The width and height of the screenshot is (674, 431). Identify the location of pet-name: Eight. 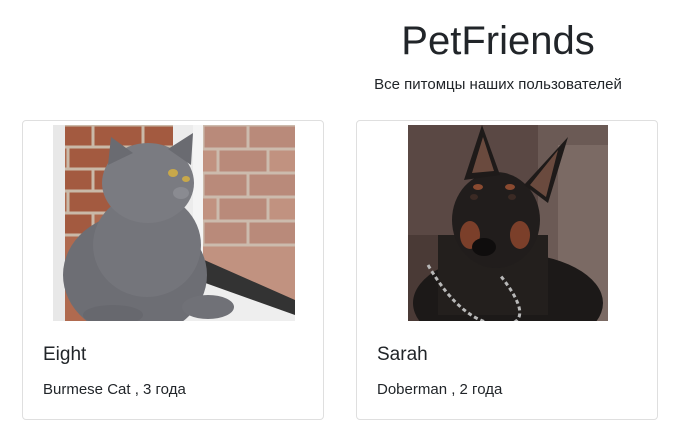
(65, 354).